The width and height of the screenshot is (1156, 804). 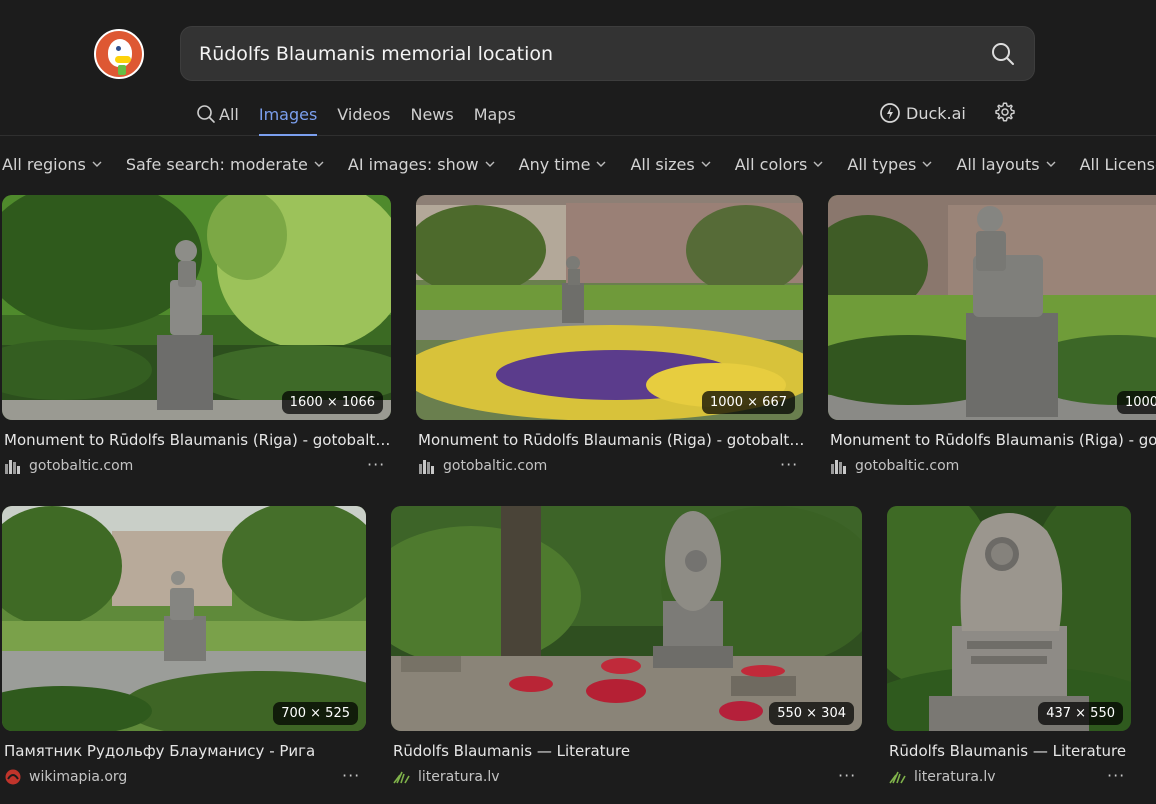 I want to click on tab-maps: Maps, so click(x=495, y=114).